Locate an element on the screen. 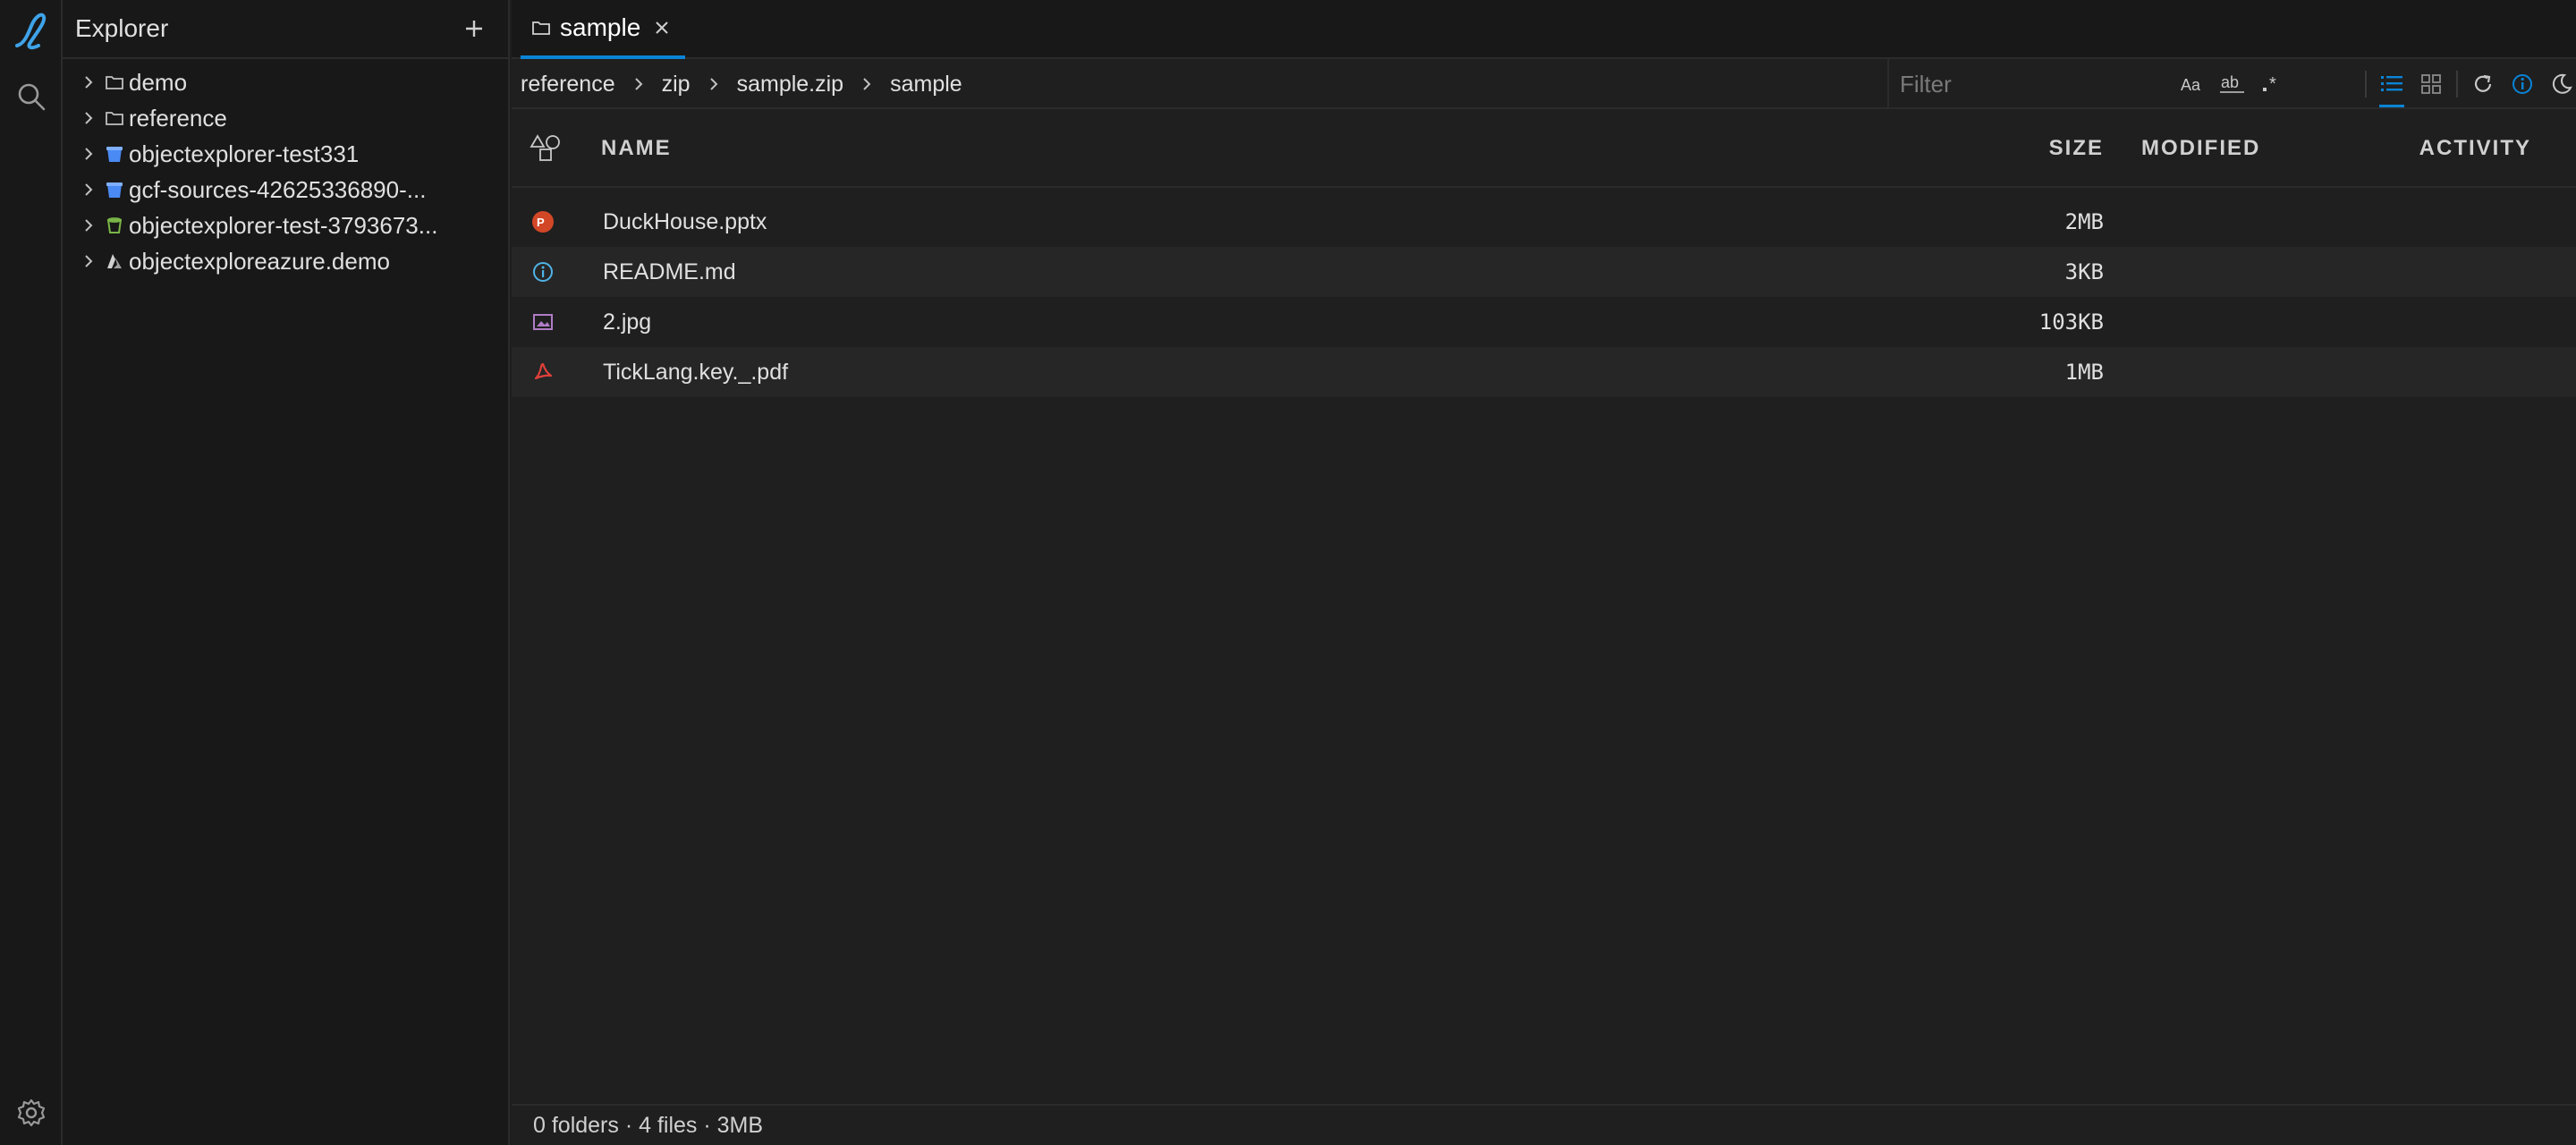  azure-icon is located at coordinates (114, 261).